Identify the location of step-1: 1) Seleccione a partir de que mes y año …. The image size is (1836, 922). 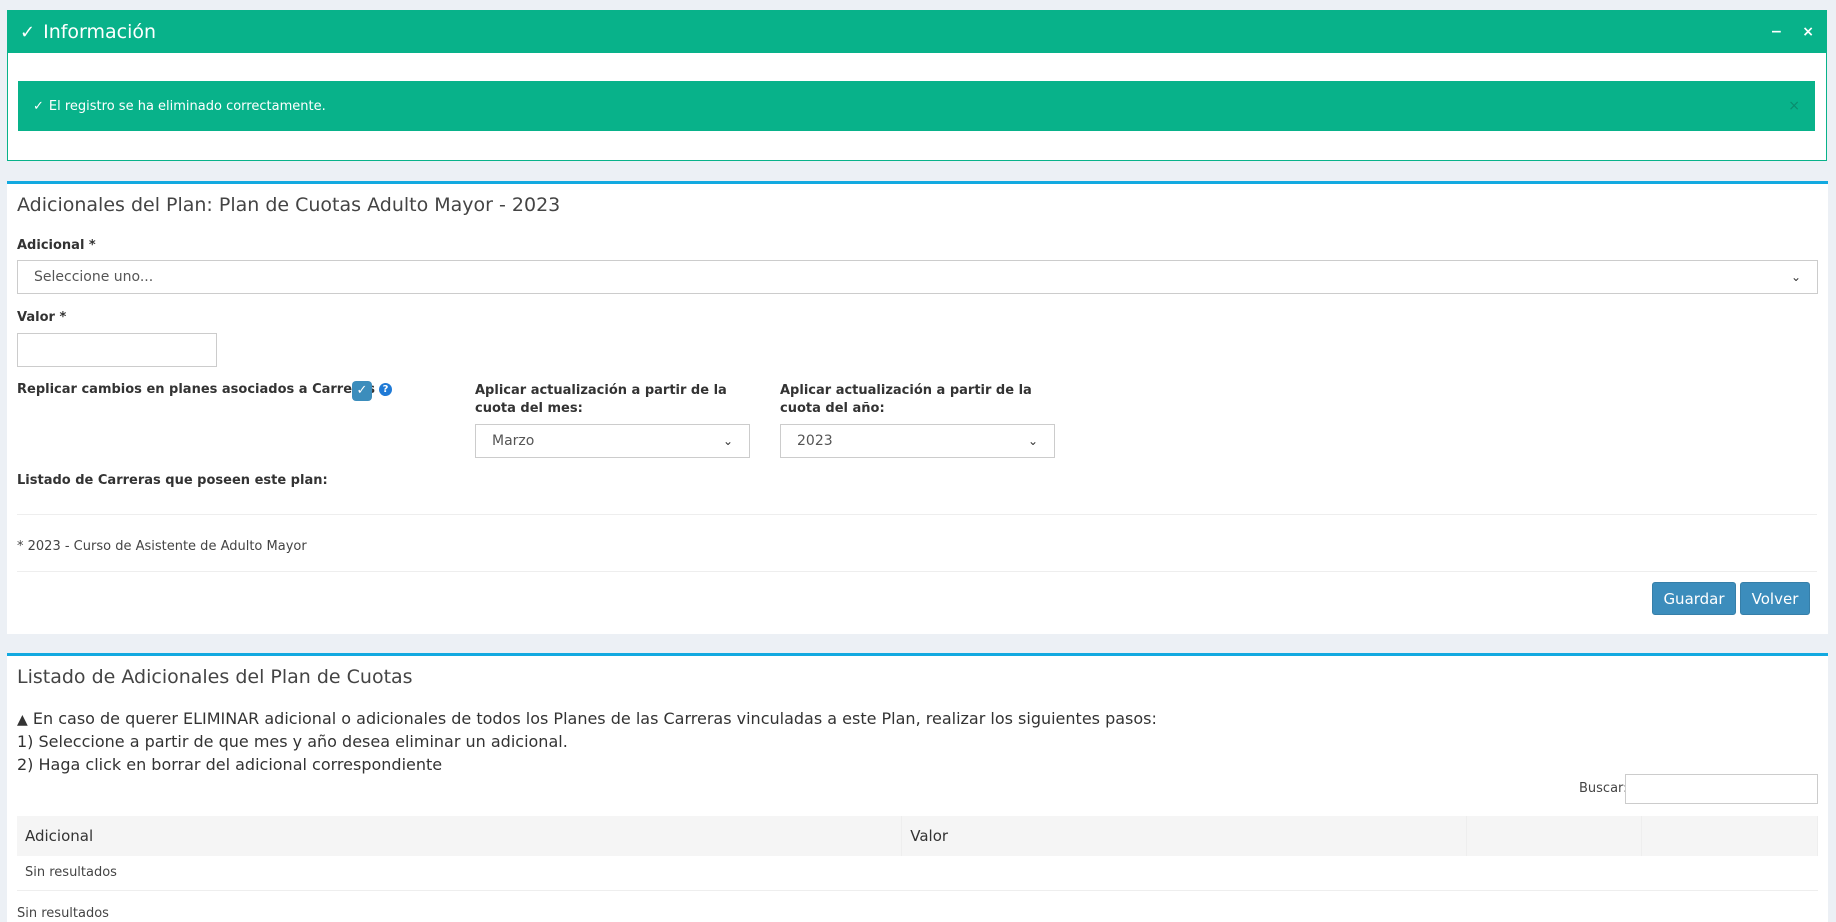
(292, 741).